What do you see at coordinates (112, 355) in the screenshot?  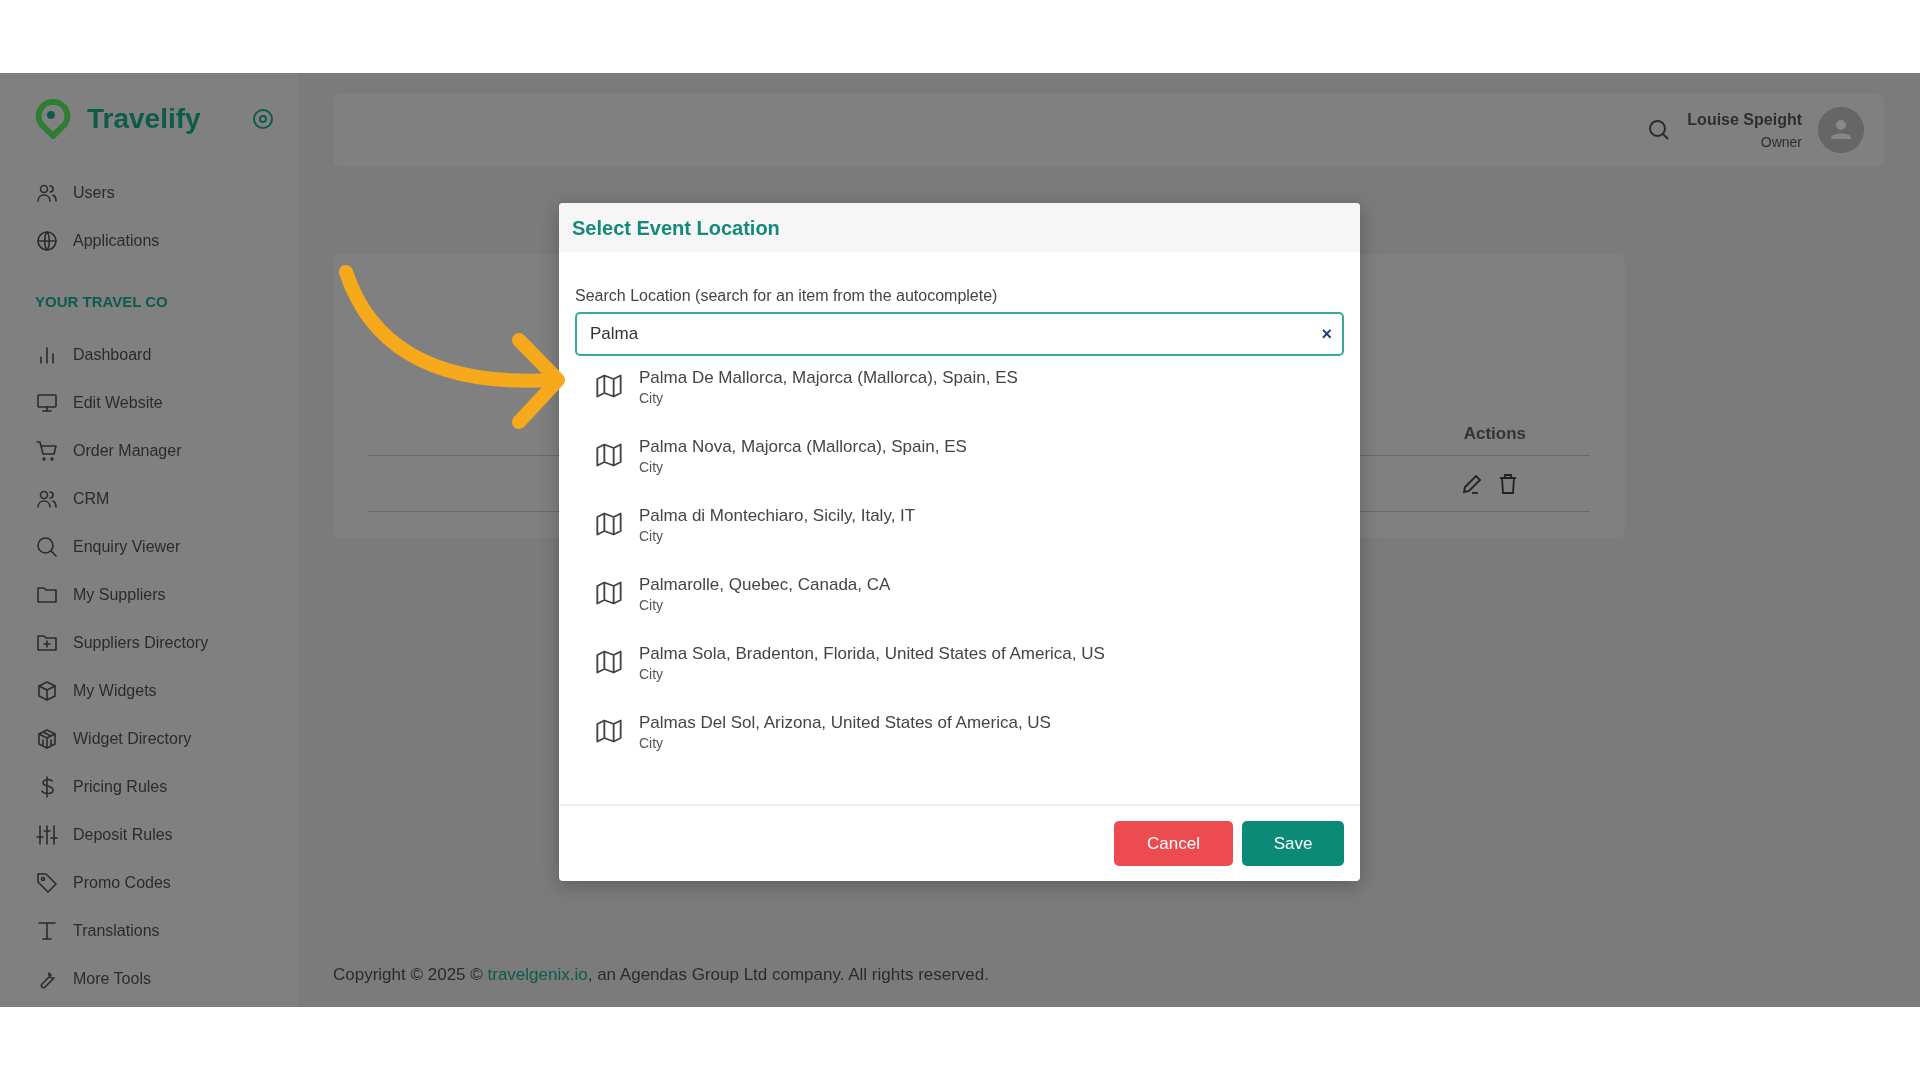 I see `sidebar-link: Dashboard` at bounding box center [112, 355].